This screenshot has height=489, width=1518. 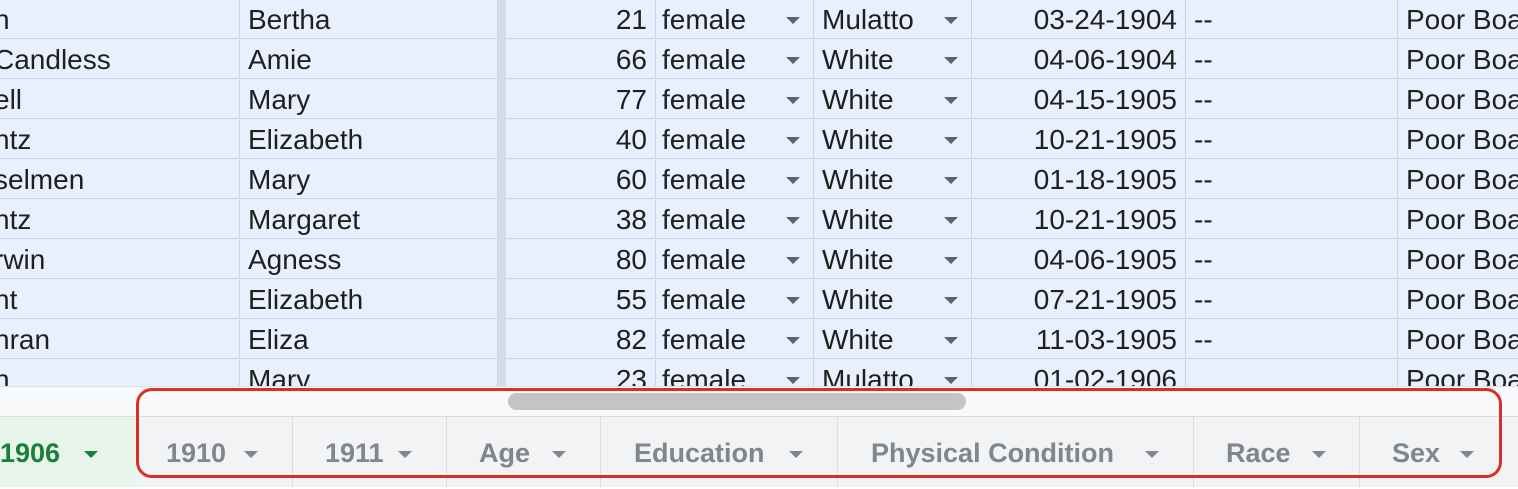 What do you see at coordinates (502, 193) in the screenshot?
I see `frozen-column-divider` at bounding box center [502, 193].